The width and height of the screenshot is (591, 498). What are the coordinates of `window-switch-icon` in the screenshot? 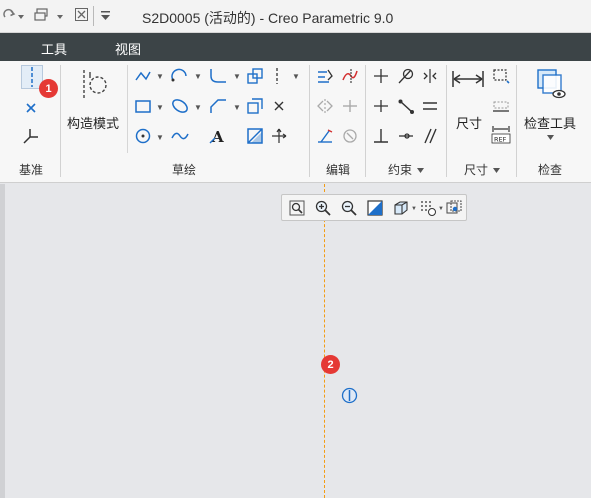 It's located at (42, 16).